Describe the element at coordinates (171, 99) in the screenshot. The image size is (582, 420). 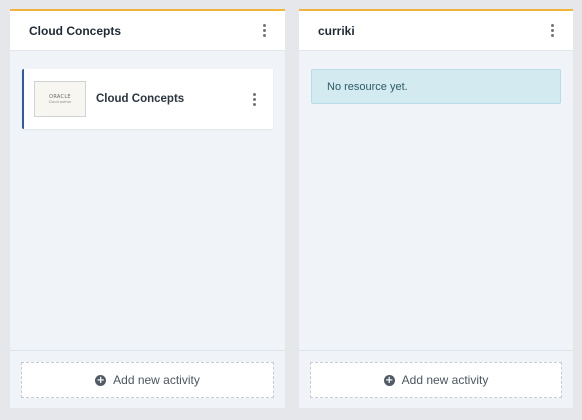
I see `resource-title: Cloud Concepts` at that location.